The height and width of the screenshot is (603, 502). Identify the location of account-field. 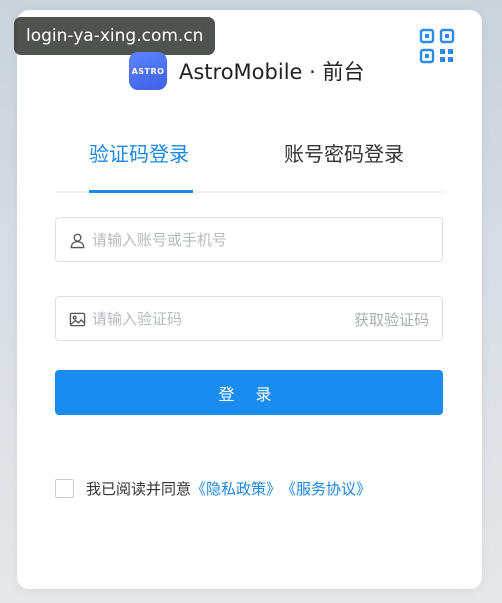
(249, 239).